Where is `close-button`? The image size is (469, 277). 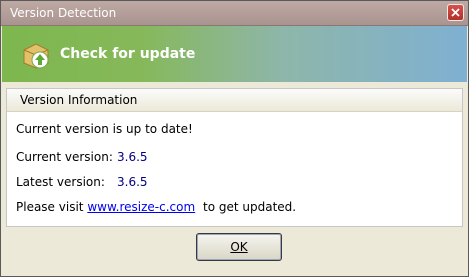 close-button is located at coordinates (455, 12).